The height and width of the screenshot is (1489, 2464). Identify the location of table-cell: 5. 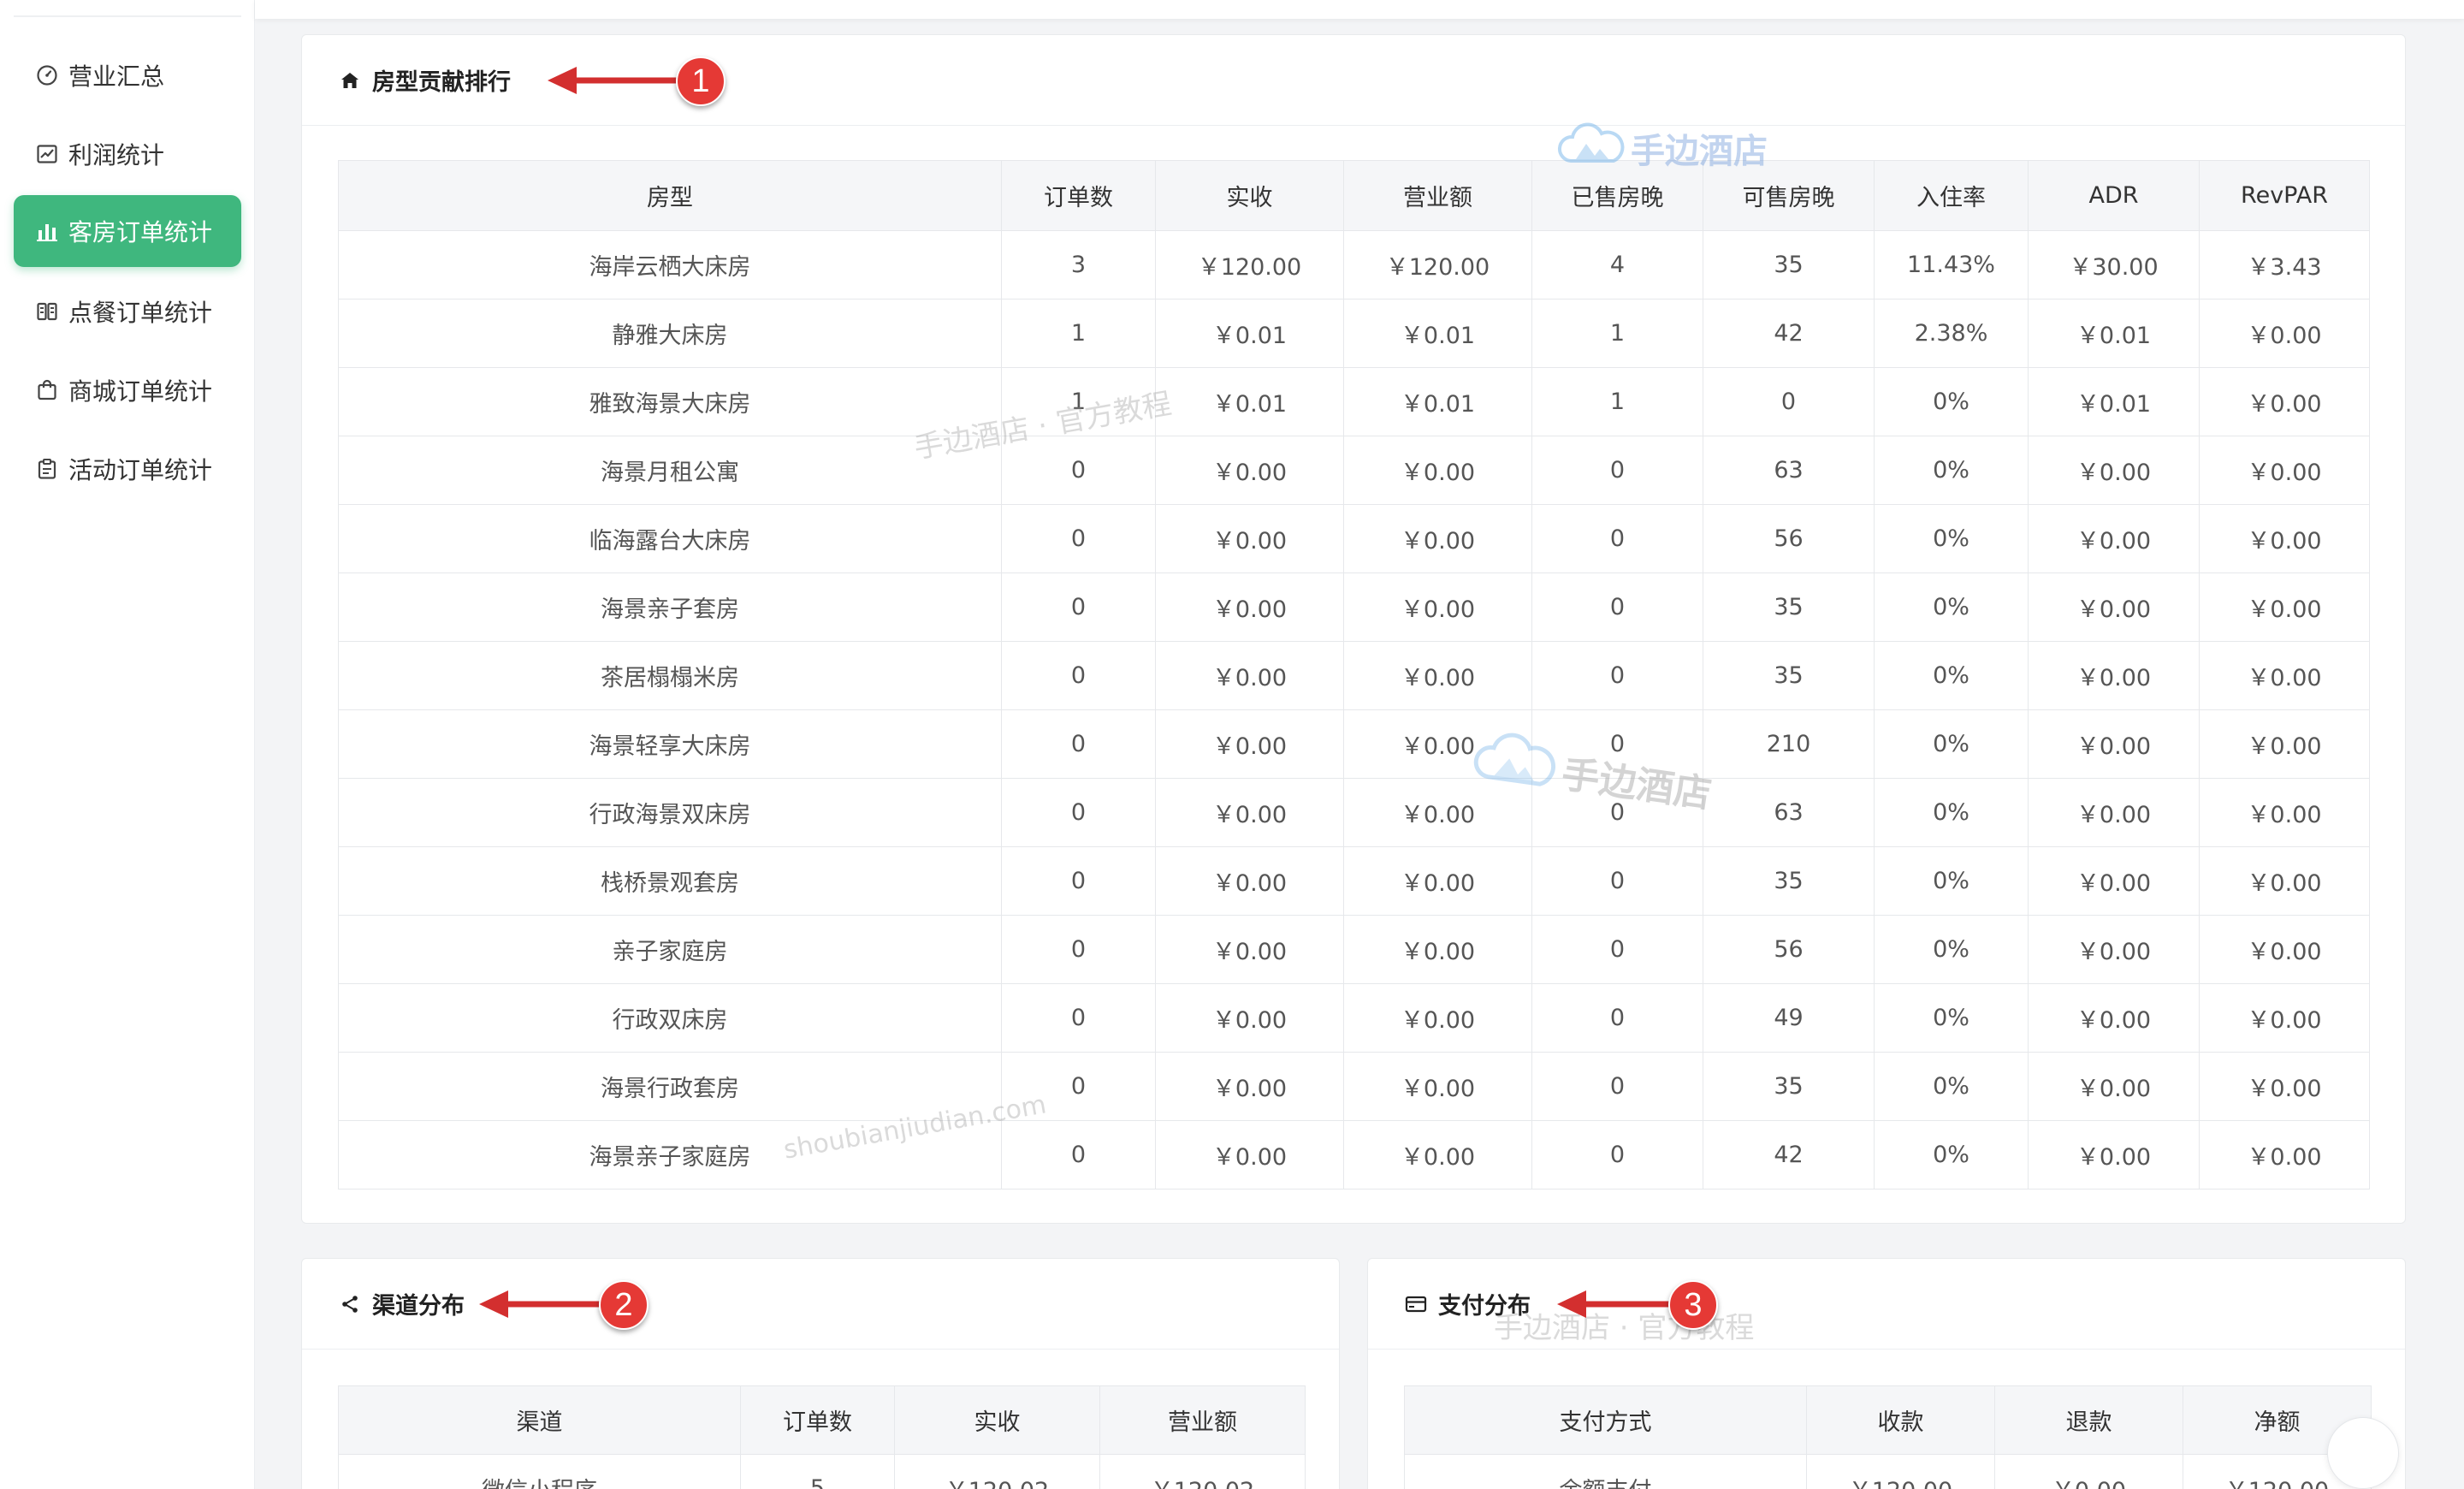
(817, 1471).